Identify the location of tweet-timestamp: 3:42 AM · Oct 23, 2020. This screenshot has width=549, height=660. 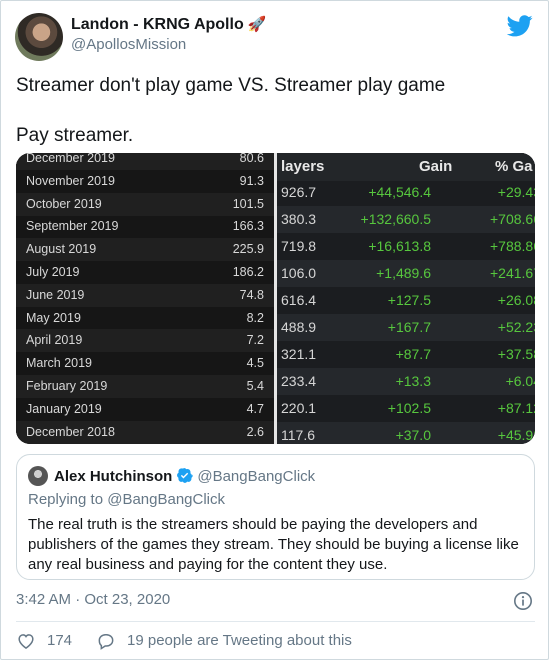
(93, 599).